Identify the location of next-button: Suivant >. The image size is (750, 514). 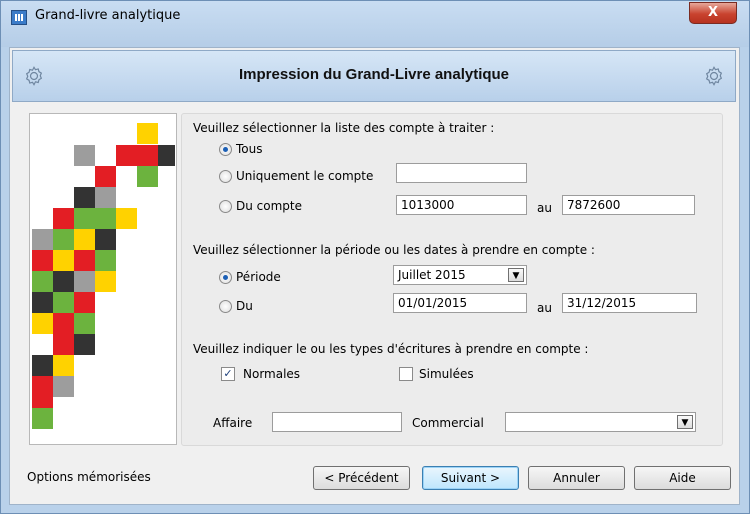
(470, 478).